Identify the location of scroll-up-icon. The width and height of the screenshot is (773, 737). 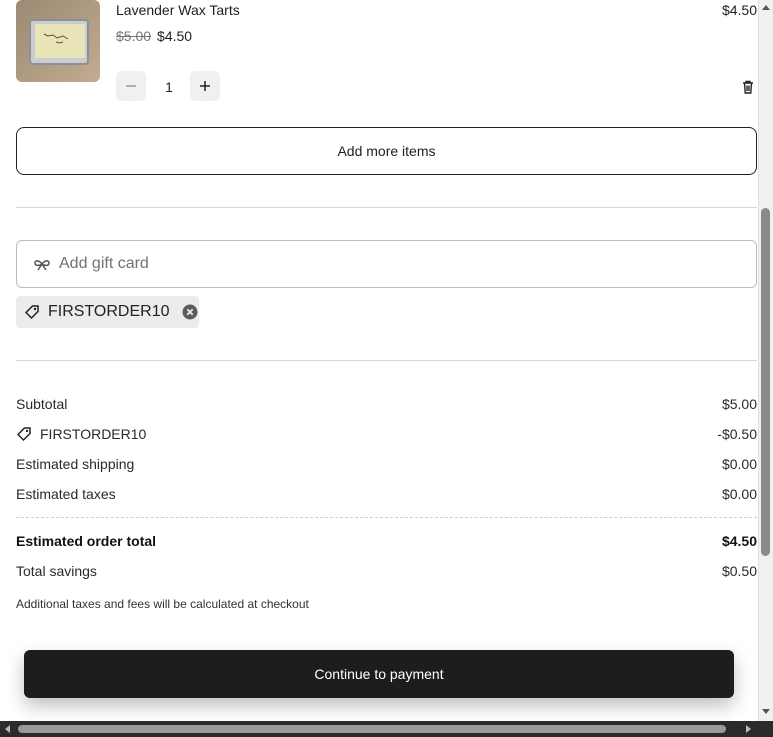
(766, 7).